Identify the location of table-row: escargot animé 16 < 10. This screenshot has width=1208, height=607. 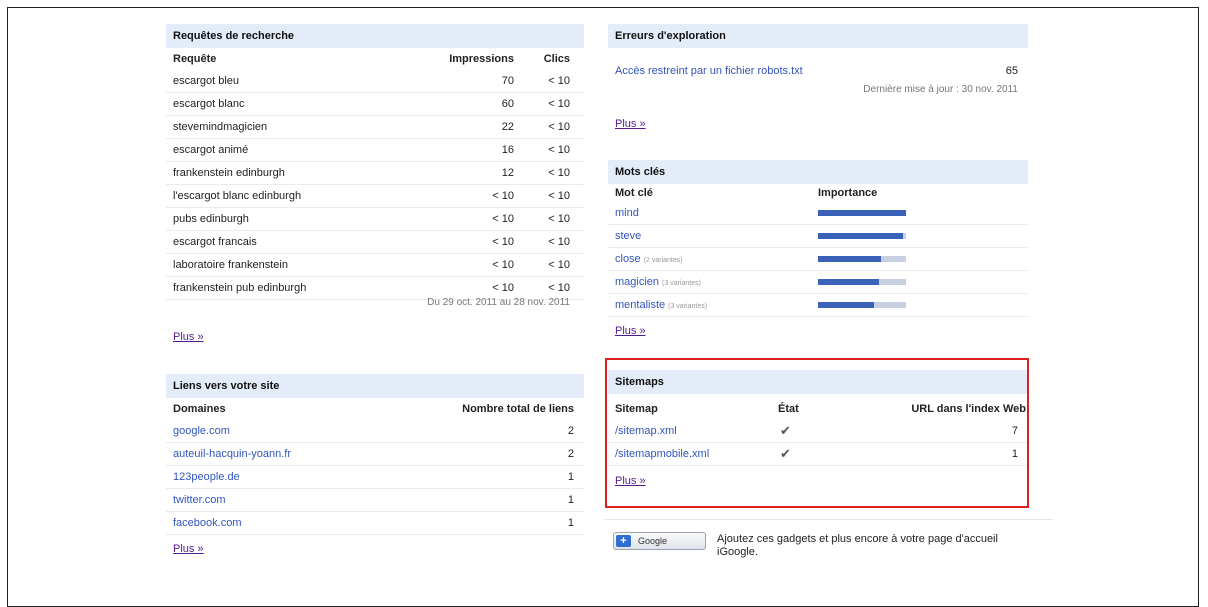
(375, 150).